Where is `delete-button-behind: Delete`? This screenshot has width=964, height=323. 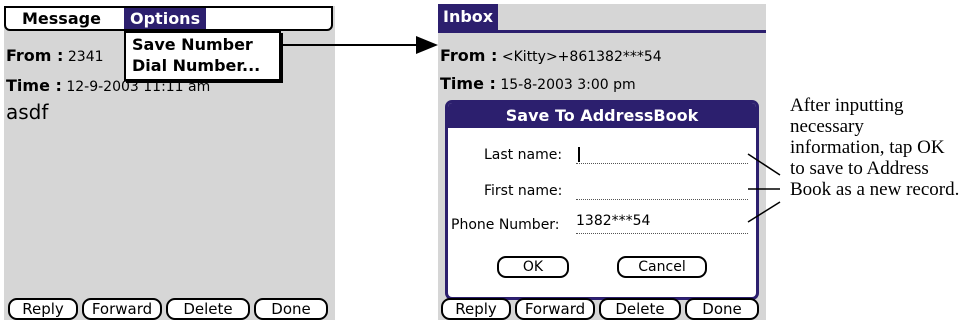
delete-button-behind: Delete is located at coordinates (640, 309).